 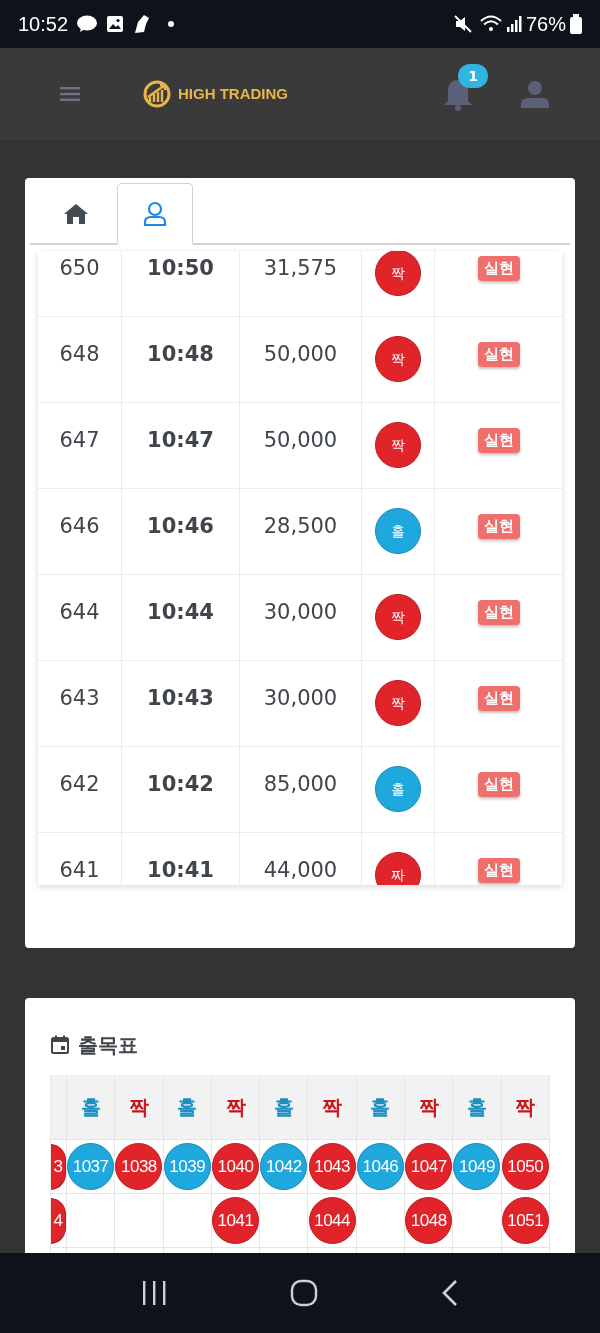 What do you see at coordinates (60, 1045) in the screenshot?
I see `calendar-icon` at bounding box center [60, 1045].